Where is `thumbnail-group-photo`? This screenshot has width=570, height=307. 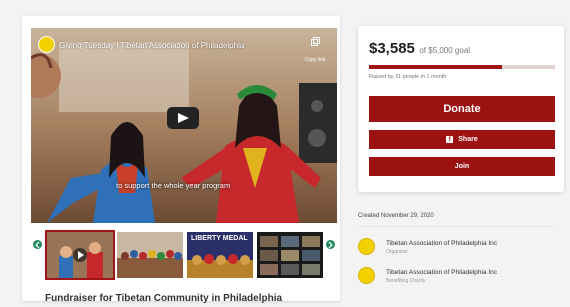
thumbnail-group-photo is located at coordinates (150, 255).